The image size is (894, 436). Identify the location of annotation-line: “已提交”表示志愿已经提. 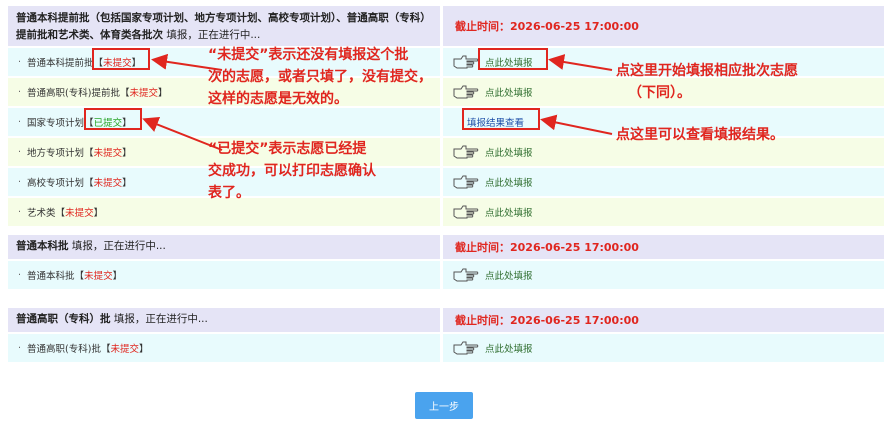
(287, 149).